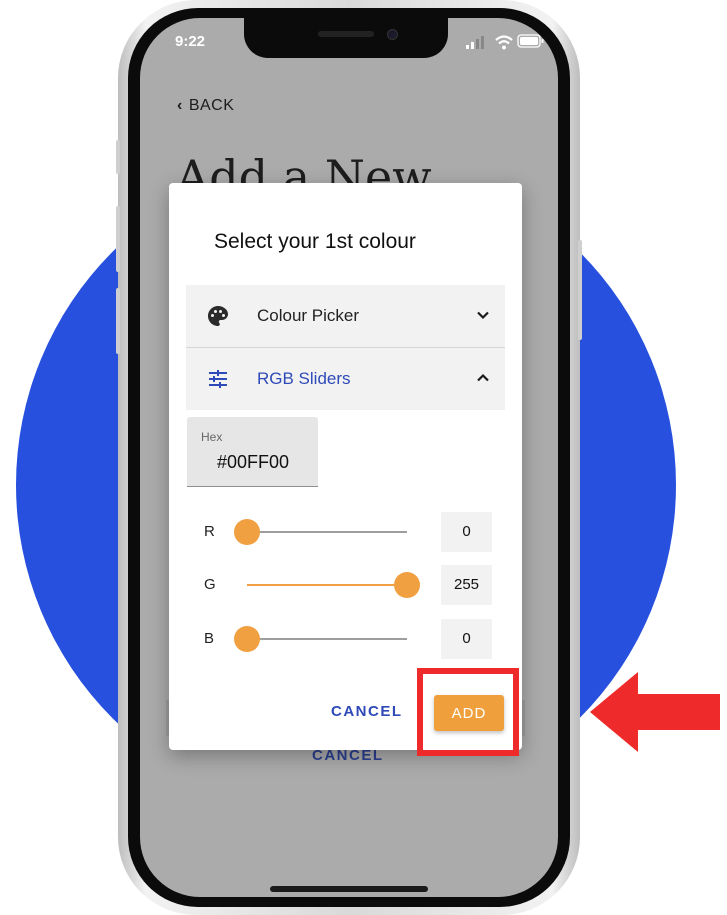  I want to click on tune-icon, so click(218, 379).